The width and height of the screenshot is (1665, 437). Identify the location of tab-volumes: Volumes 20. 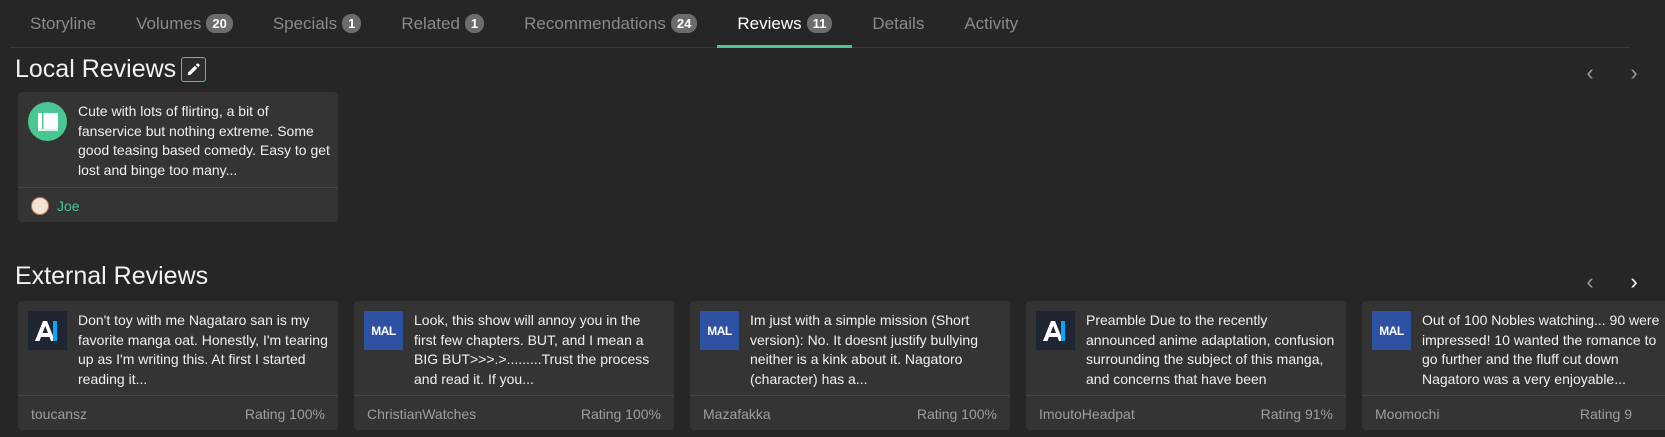
(184, 23).